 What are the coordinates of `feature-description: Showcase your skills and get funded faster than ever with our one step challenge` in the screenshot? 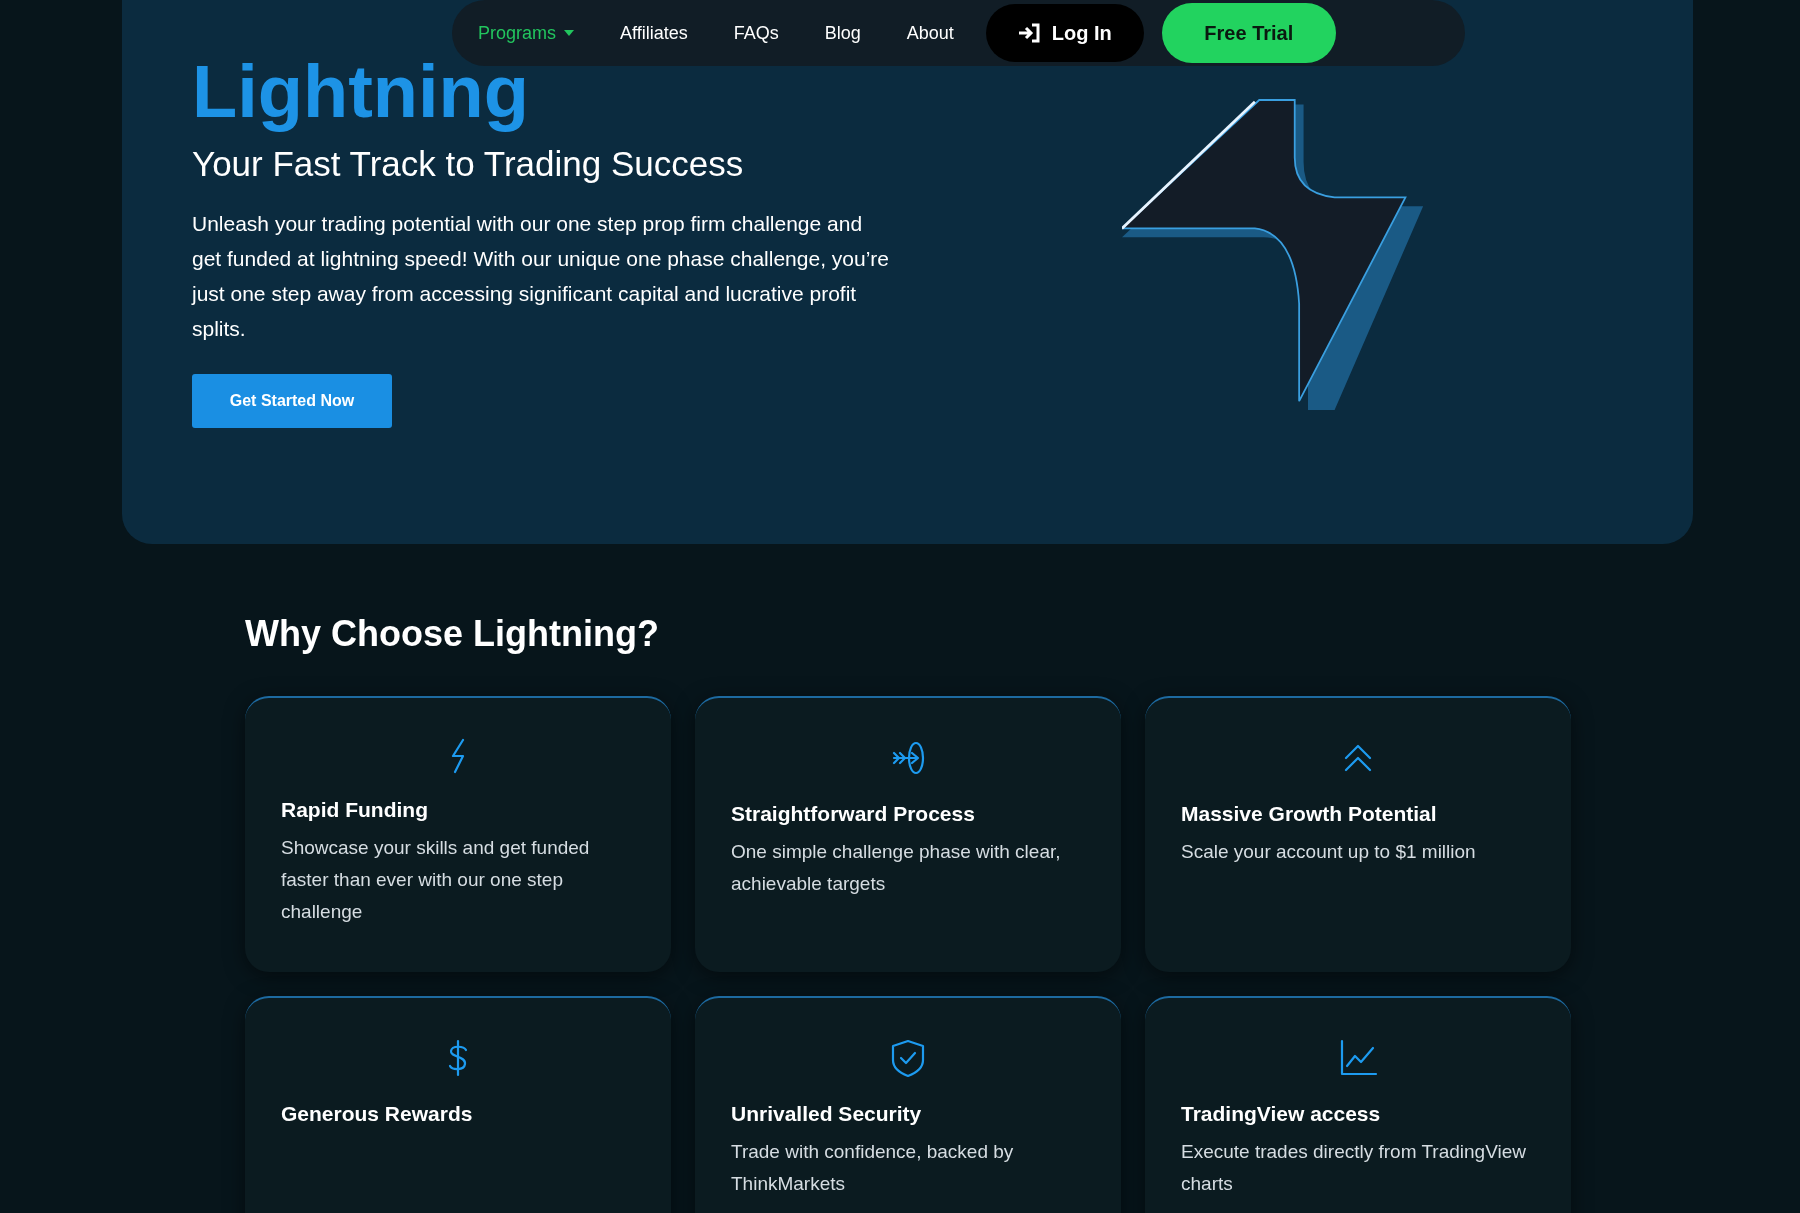 It's located at (436, 879).